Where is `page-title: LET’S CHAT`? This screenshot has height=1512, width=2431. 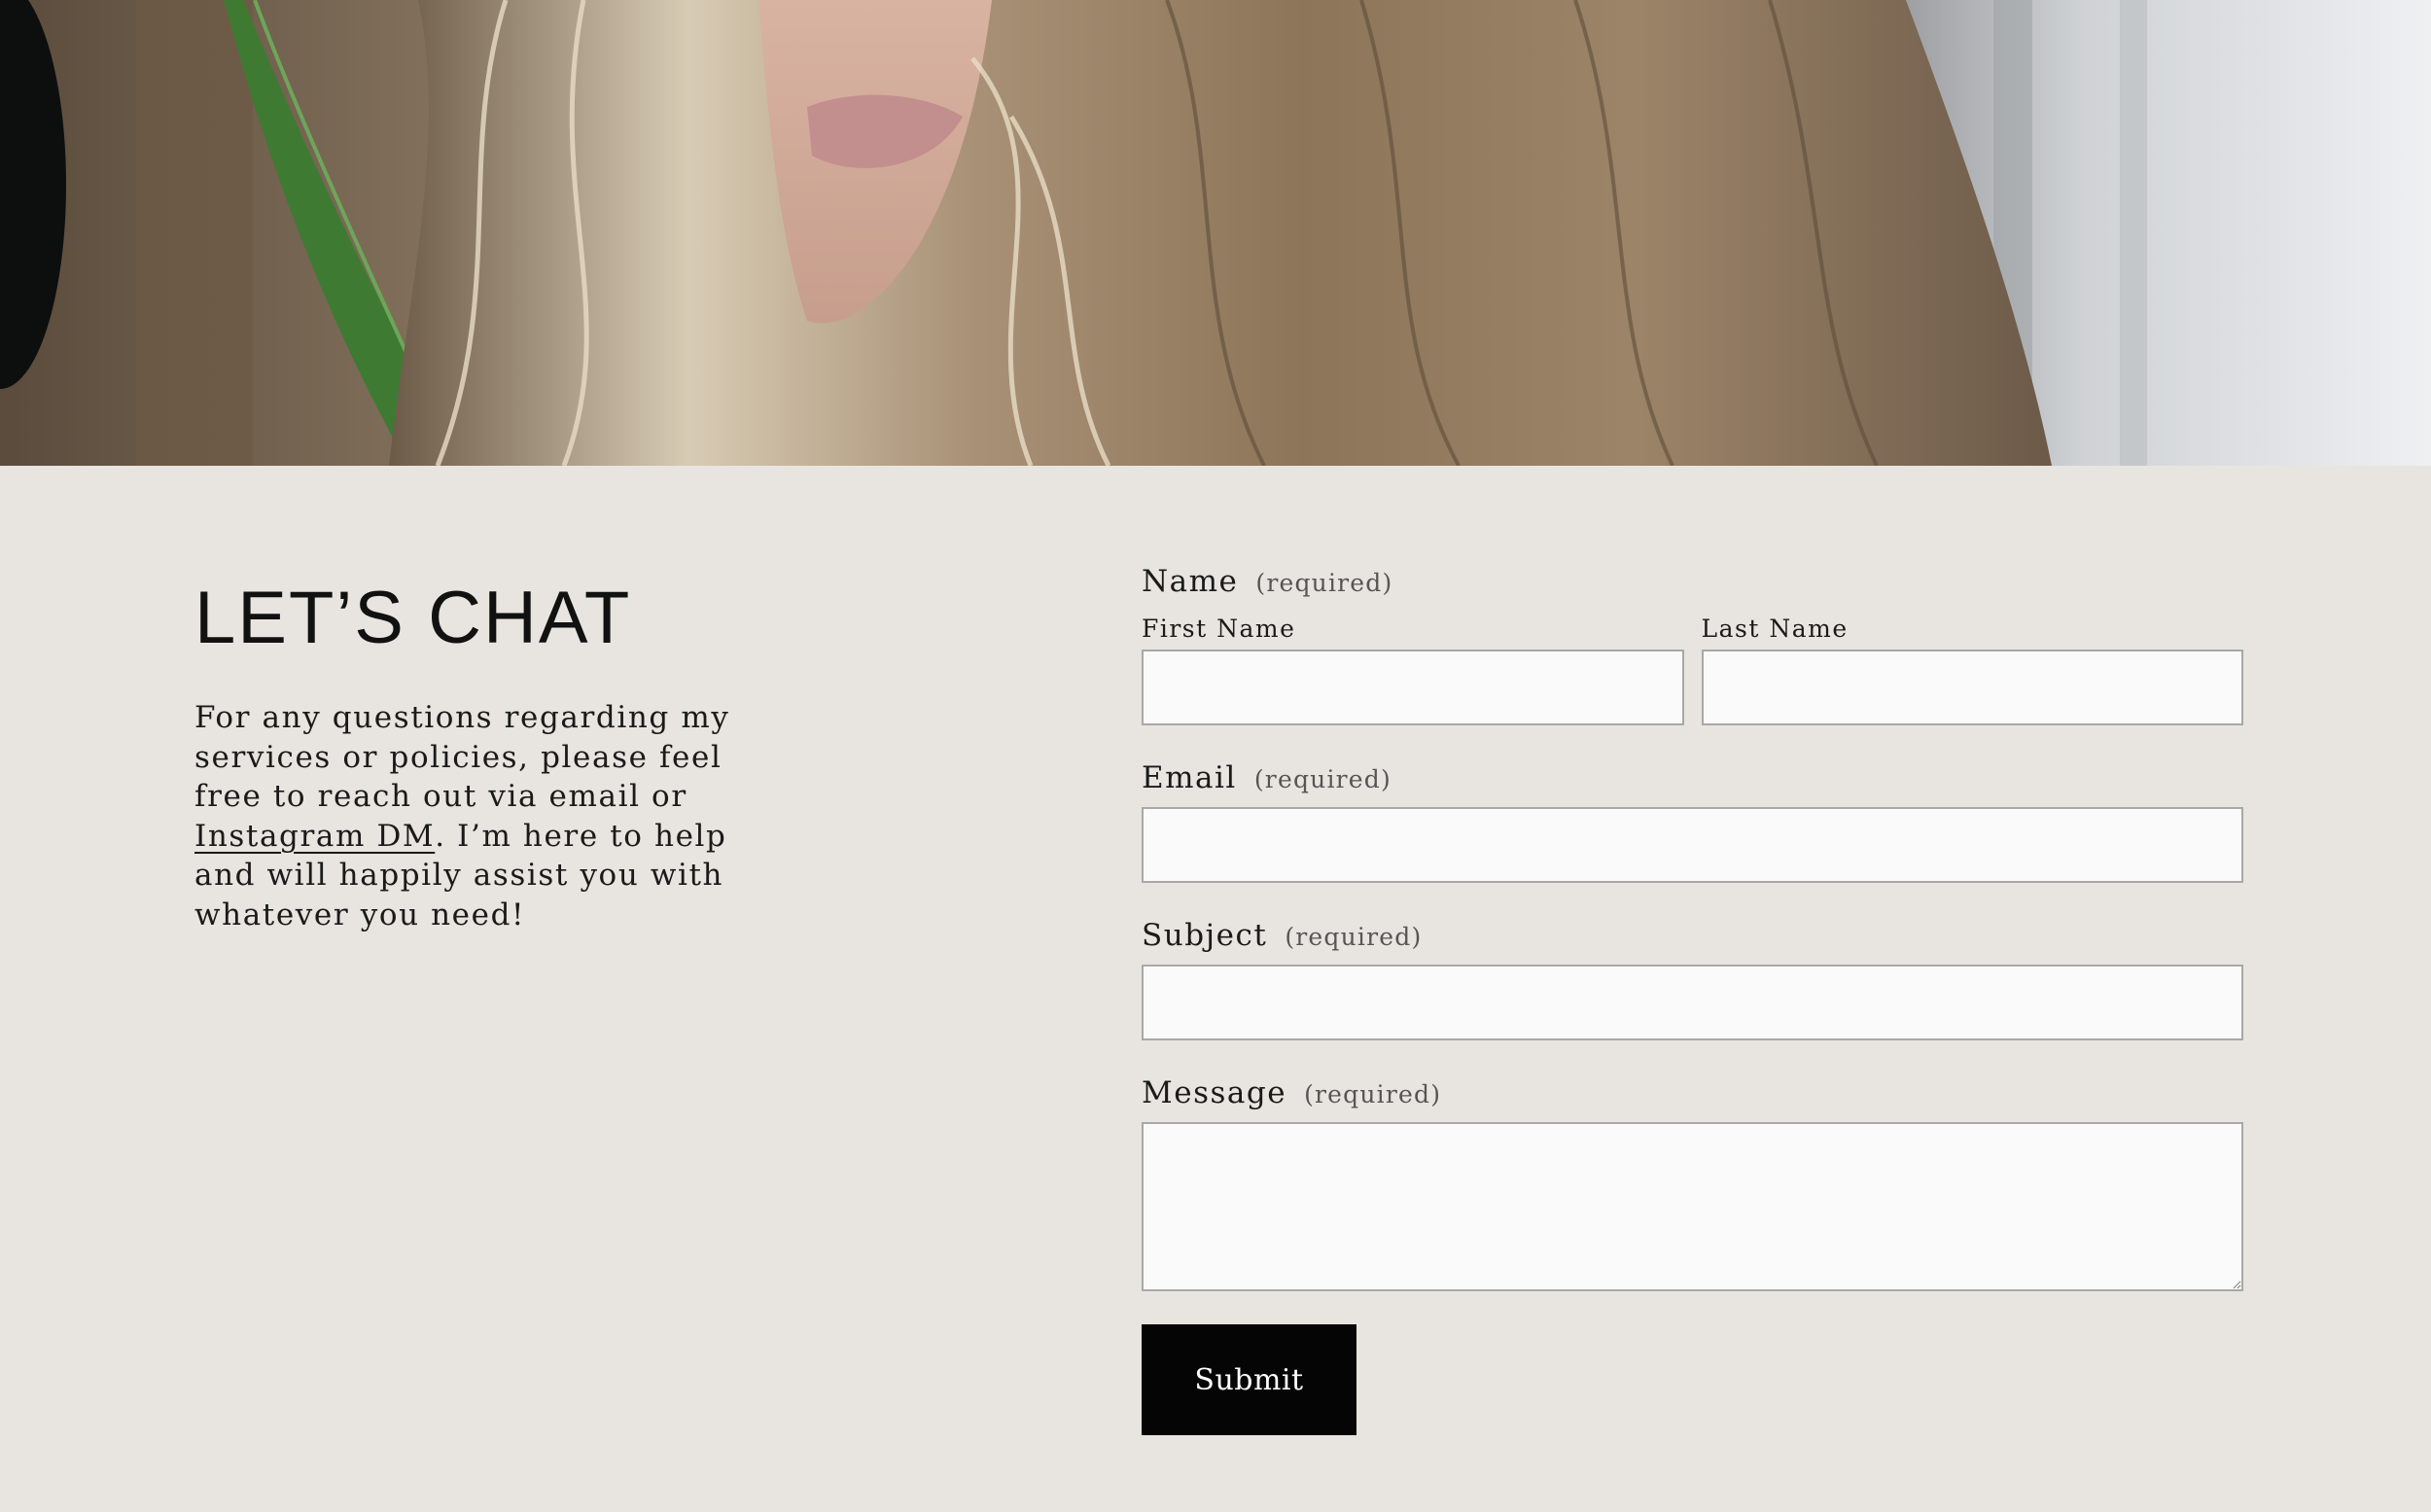
page-title: LET’S CHAT is located at coordinates (413, 618).